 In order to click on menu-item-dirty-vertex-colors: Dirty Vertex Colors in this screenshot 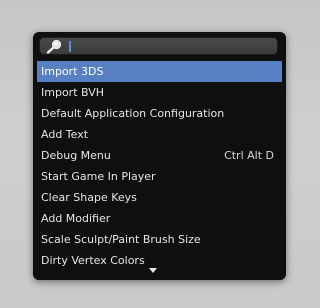, I will do `click(159, 260)`.